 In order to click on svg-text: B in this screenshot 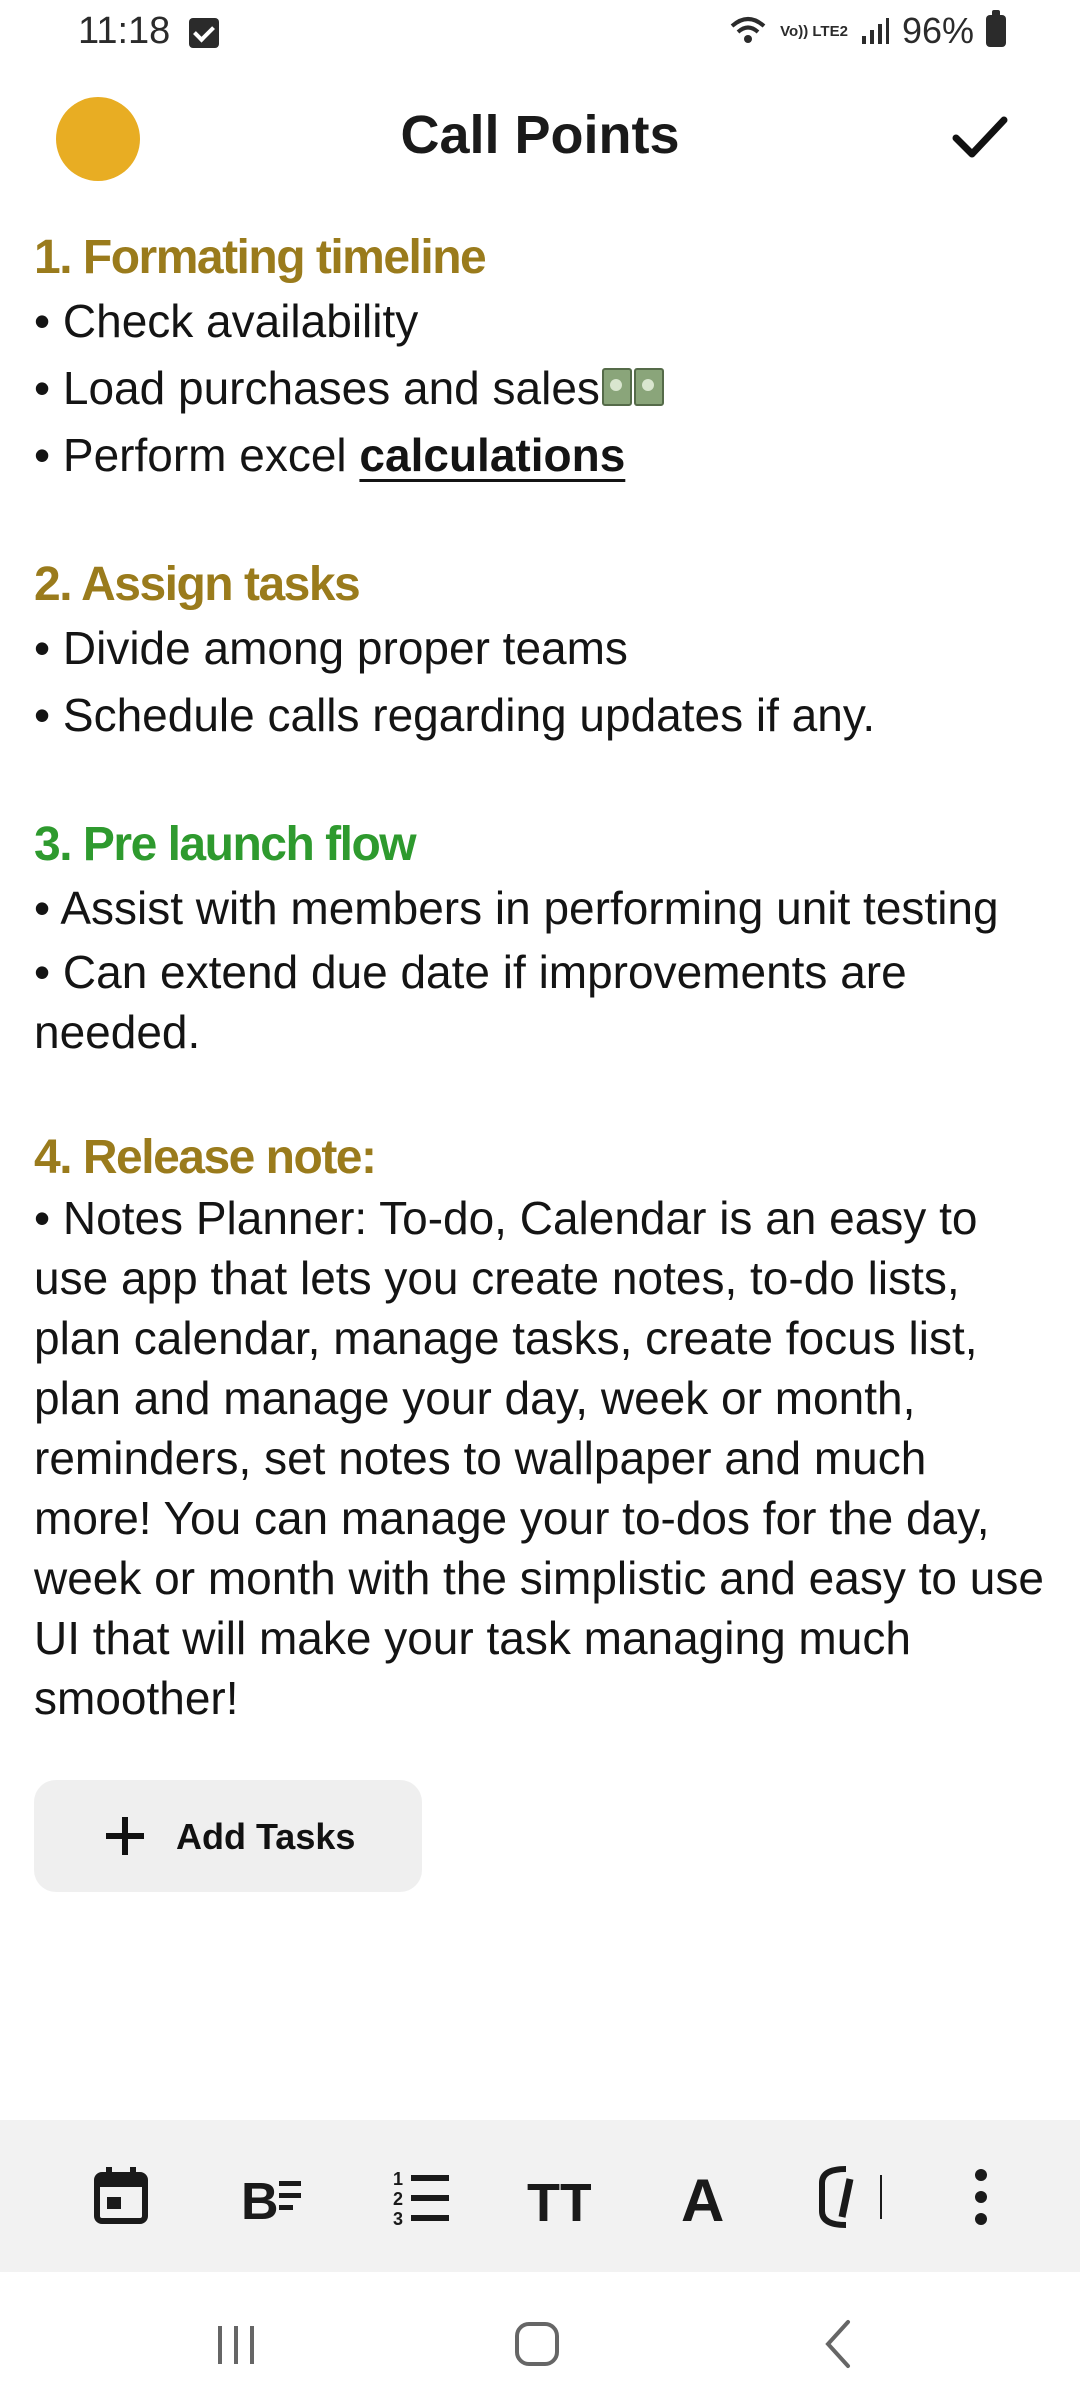, I will do `click(260, 2201)`.